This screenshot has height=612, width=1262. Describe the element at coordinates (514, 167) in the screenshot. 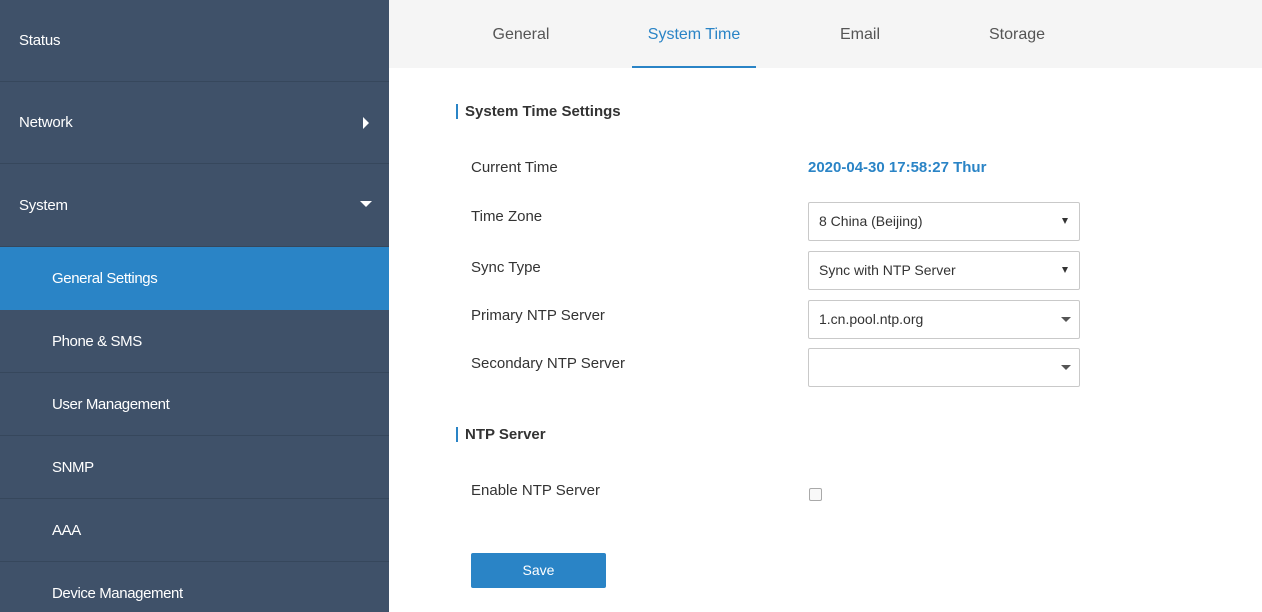

I see `current-time-label: Current Time` at that location.